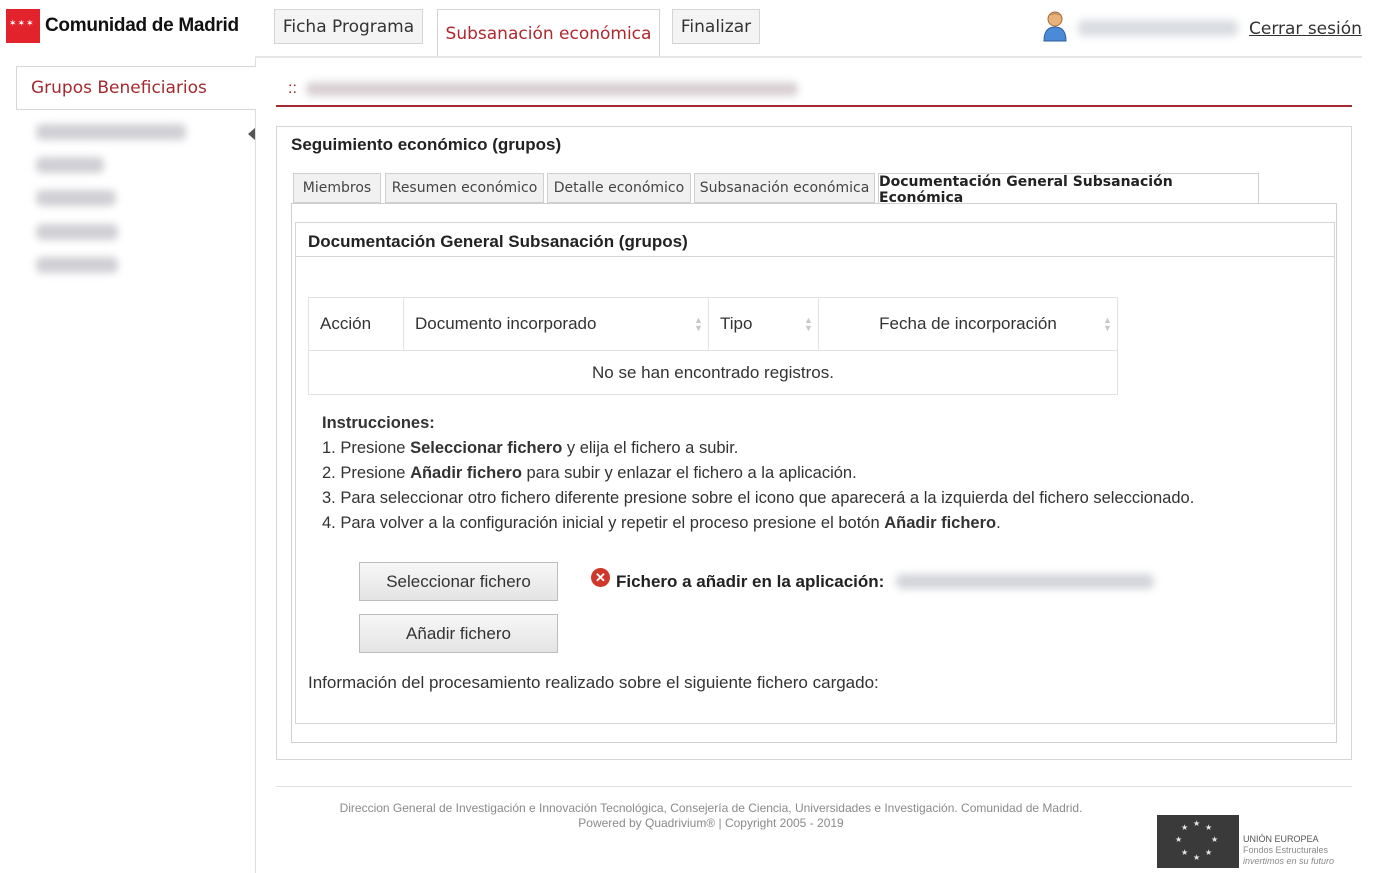 The image size is (1377, 873). Describe the element at coordinates (968, 324) in the screenshot. I see `column-header-fecha: Fecha de incorporación ▲ ▼` at that location.